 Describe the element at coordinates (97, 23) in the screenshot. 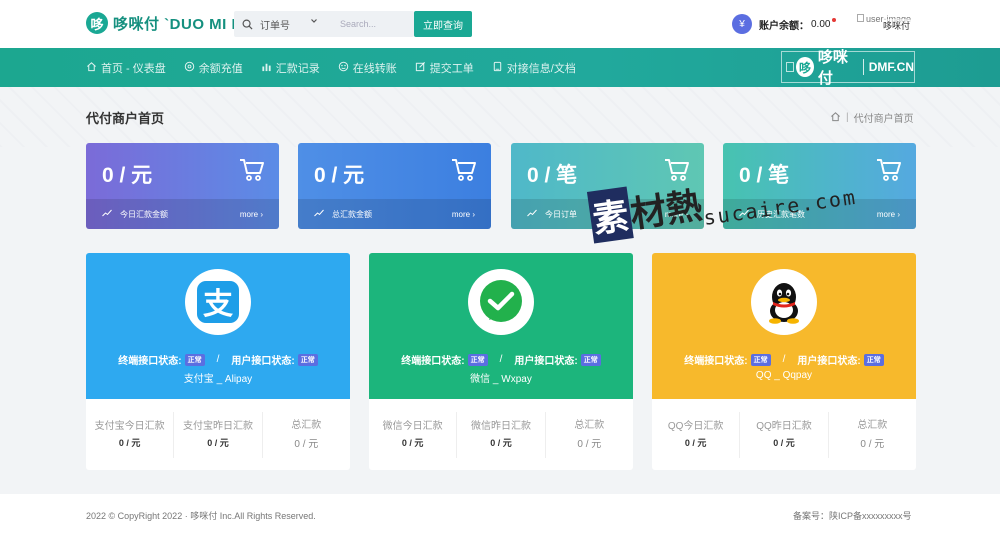

I see `logo-badge-icon: 哆` at that location.